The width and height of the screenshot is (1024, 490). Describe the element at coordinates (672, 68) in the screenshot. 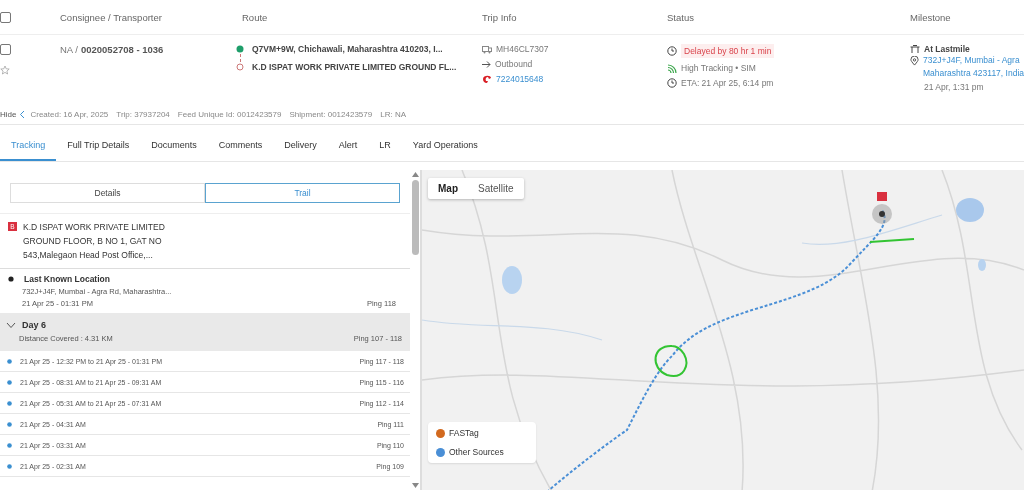

I see `signal-icon` at that location.